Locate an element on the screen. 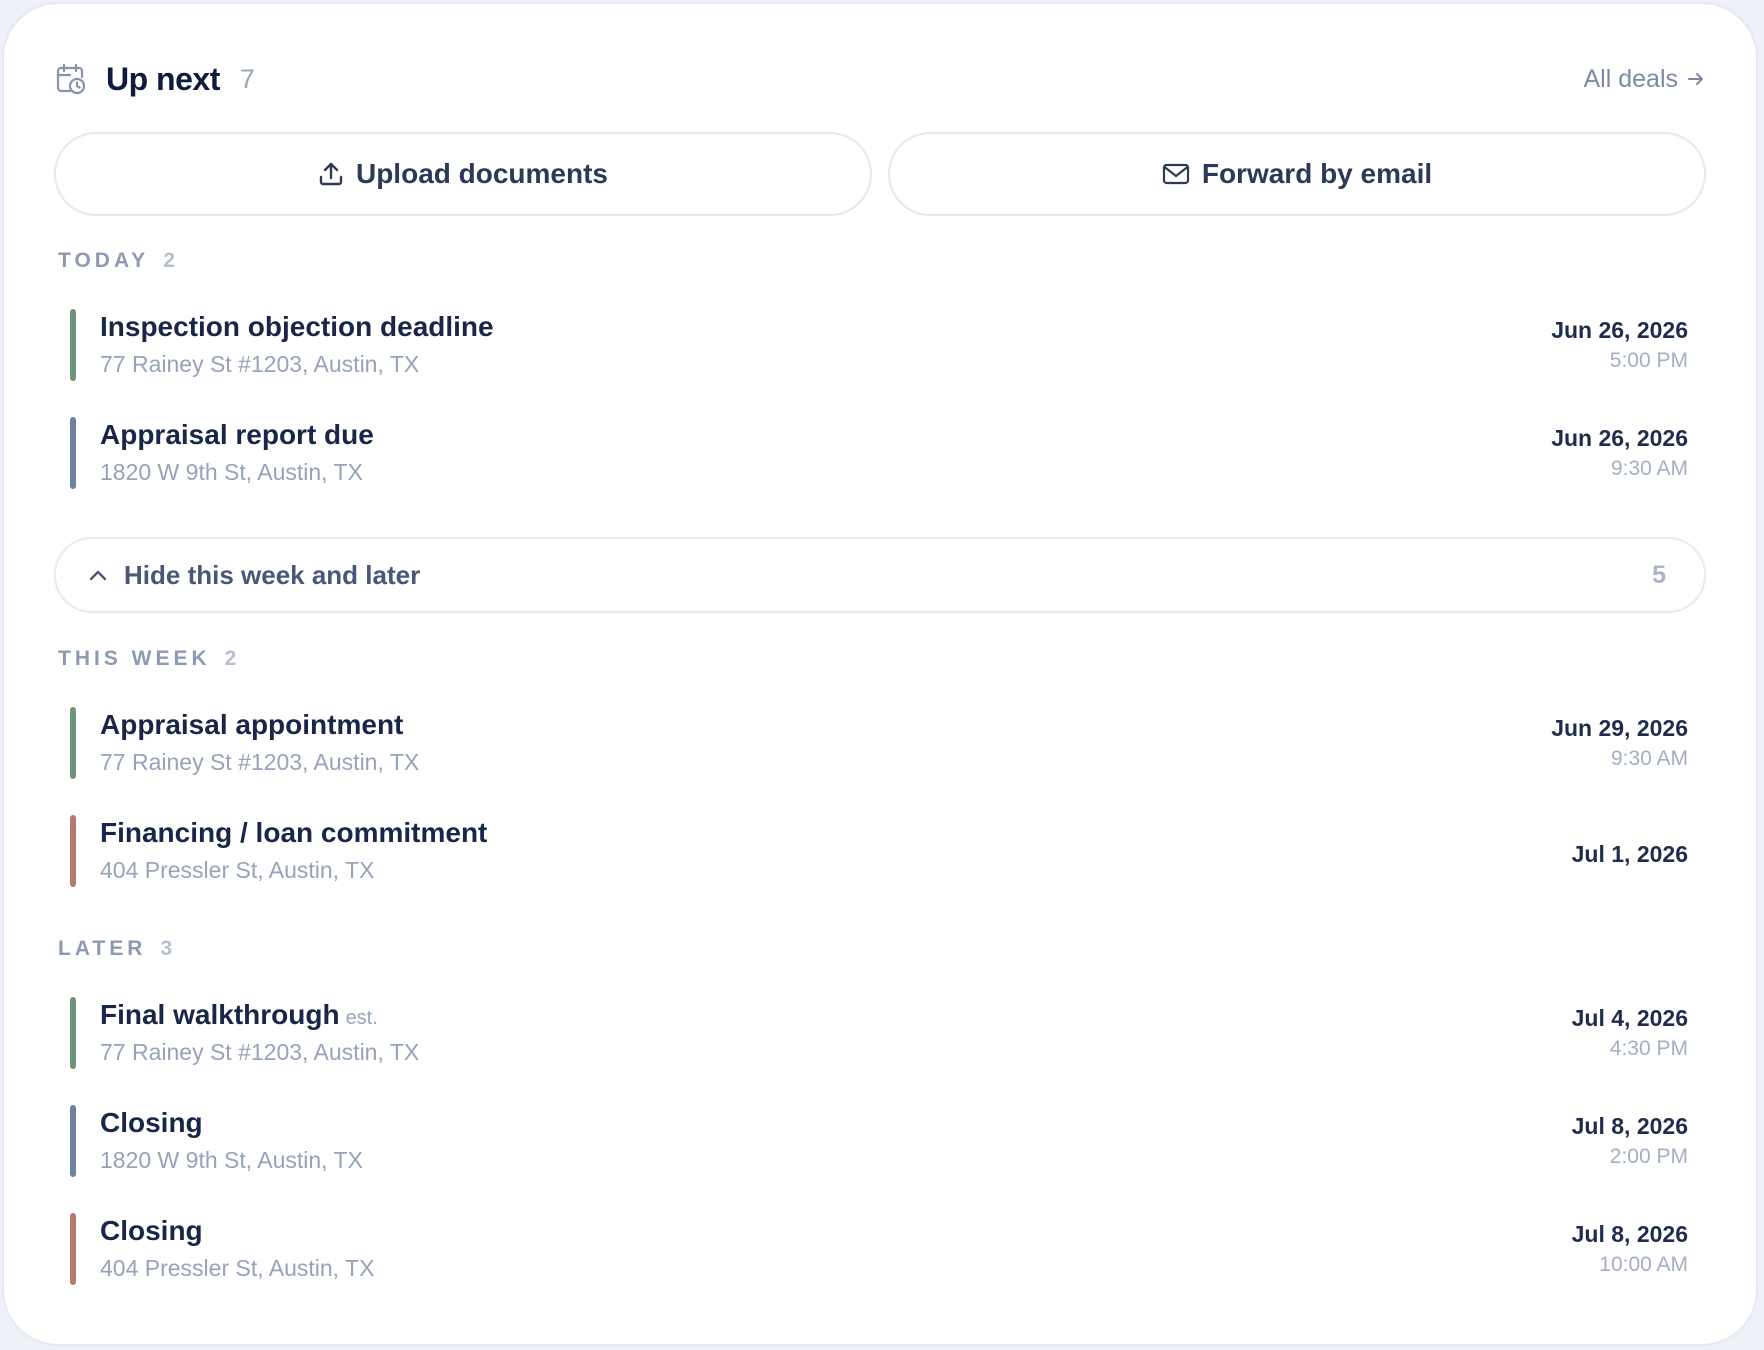  section-label-today: TODAY 2 is located at coordinates (116, 261).